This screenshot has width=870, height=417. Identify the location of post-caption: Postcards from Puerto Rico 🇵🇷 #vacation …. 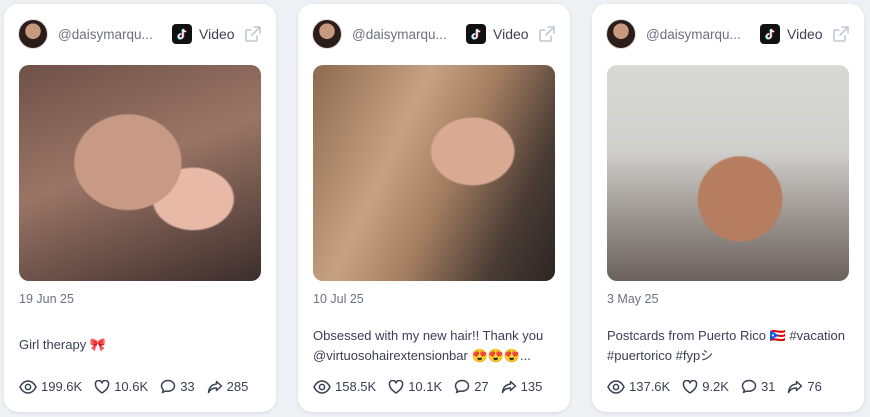
(726, 345).